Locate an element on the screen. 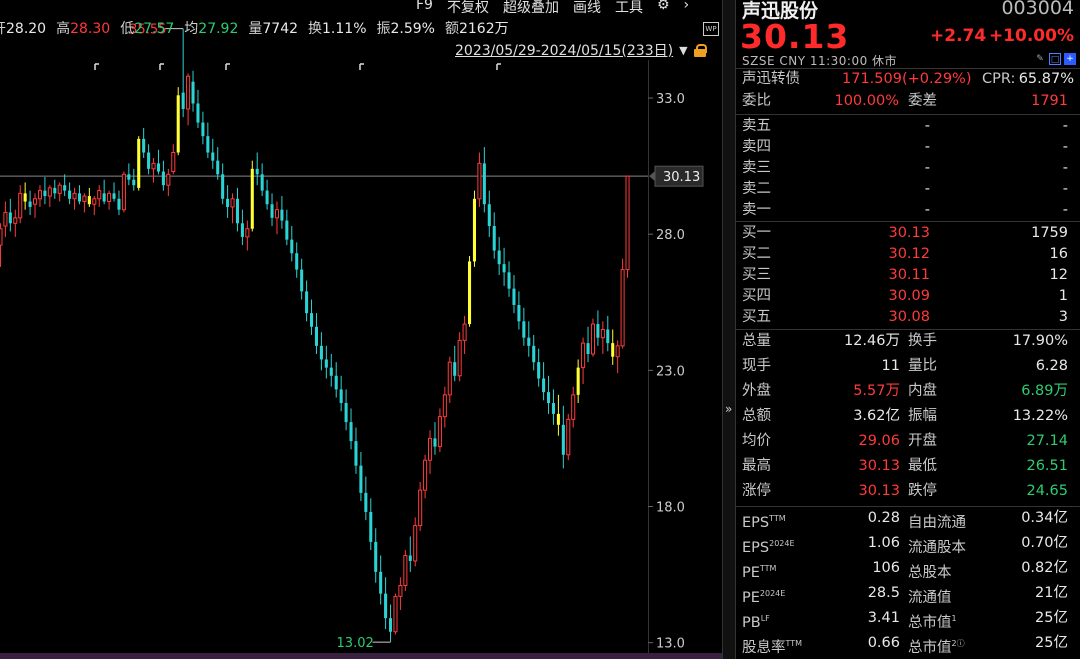 The width and height of the screenshot is (1080, 659). bid-row: 买五 30.08 3 is located at coordinates (908, 317).